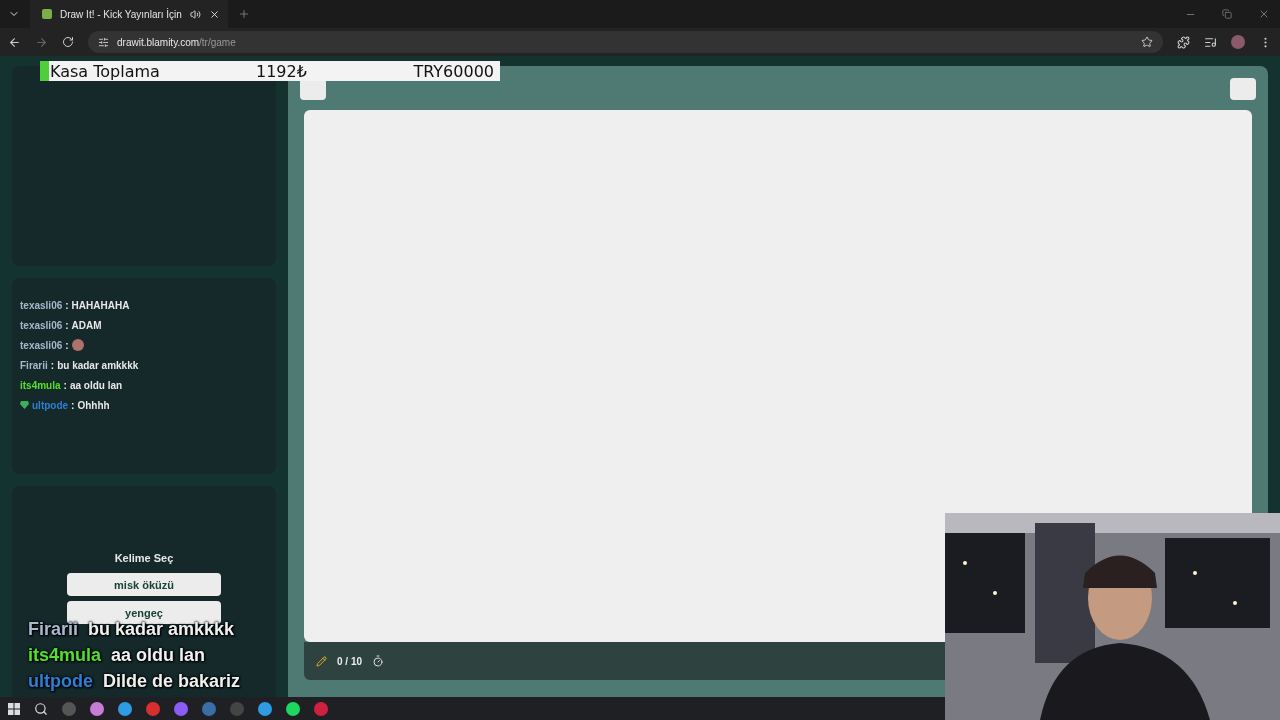 The height and width of the screenshot is (720, 1280). What do you see at coordinates (60, 681) in the screenshot?
I see `overlay-username: ultpode` at bounding box center [60, 681].